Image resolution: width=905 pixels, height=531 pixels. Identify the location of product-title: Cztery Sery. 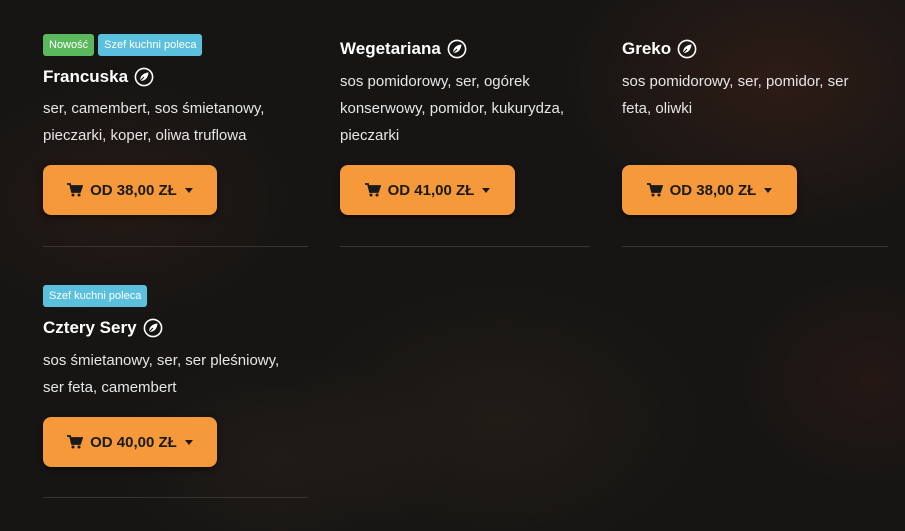
(103, 328).